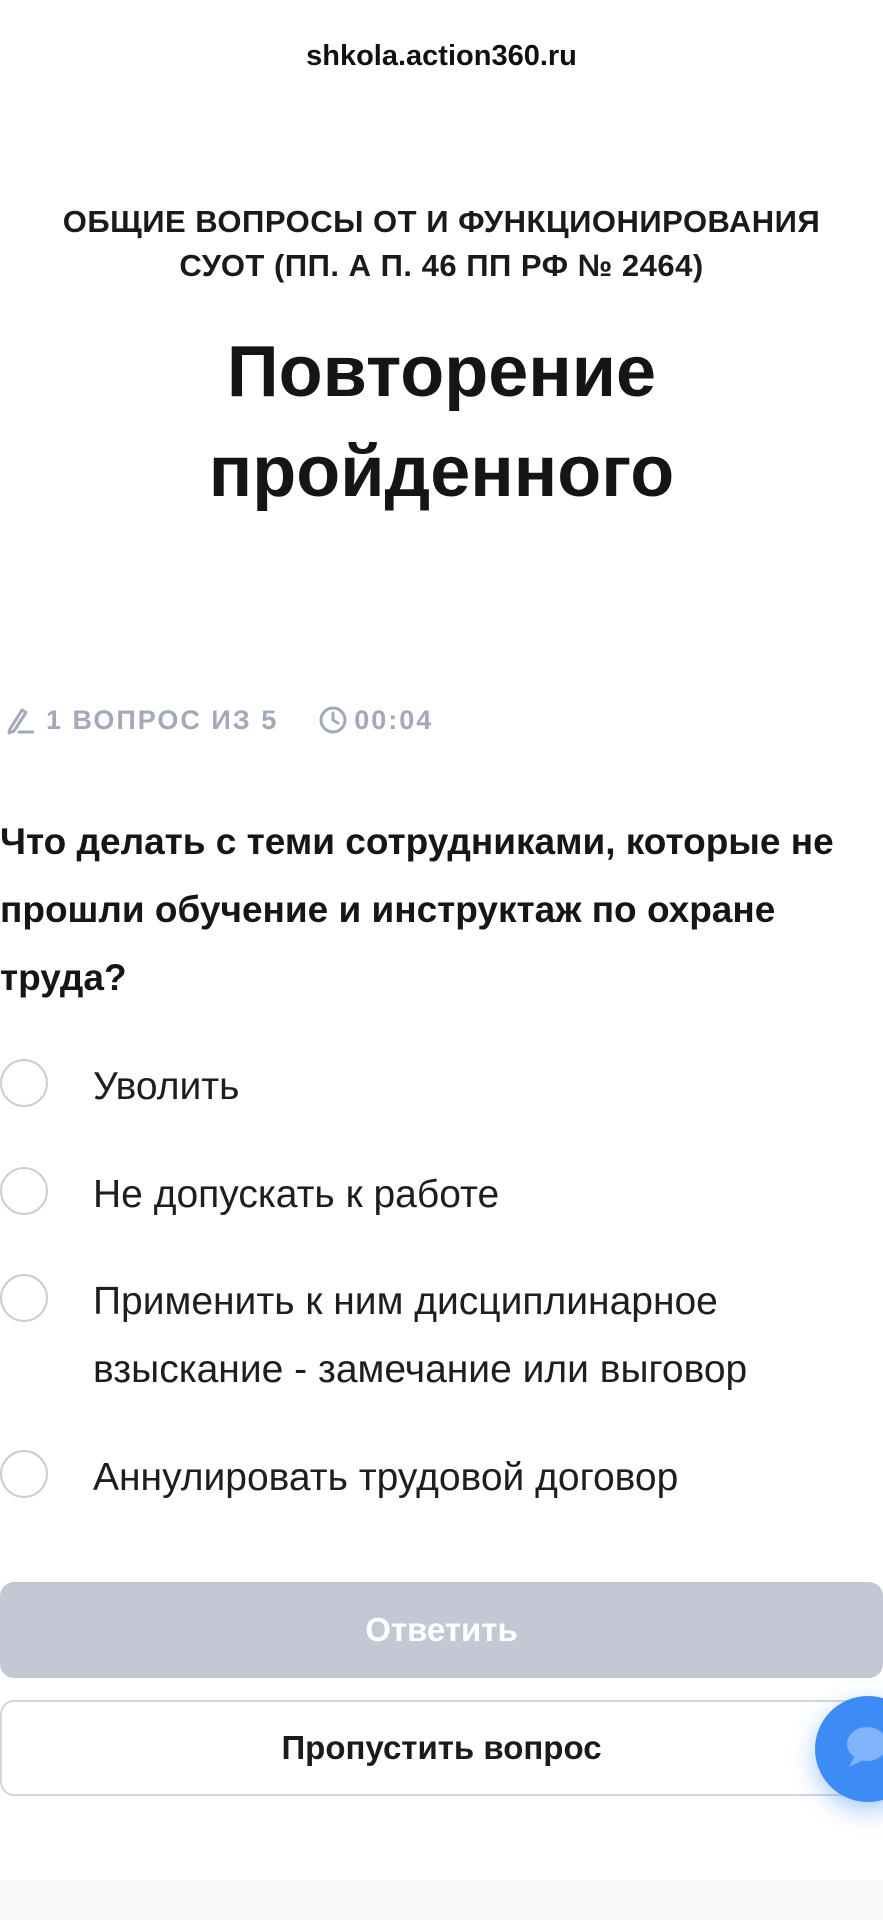 The image size is (883, 1920). Describe the element at coordinates (441, 1900) in the screenshot. I see `bottom-bar` at that location.